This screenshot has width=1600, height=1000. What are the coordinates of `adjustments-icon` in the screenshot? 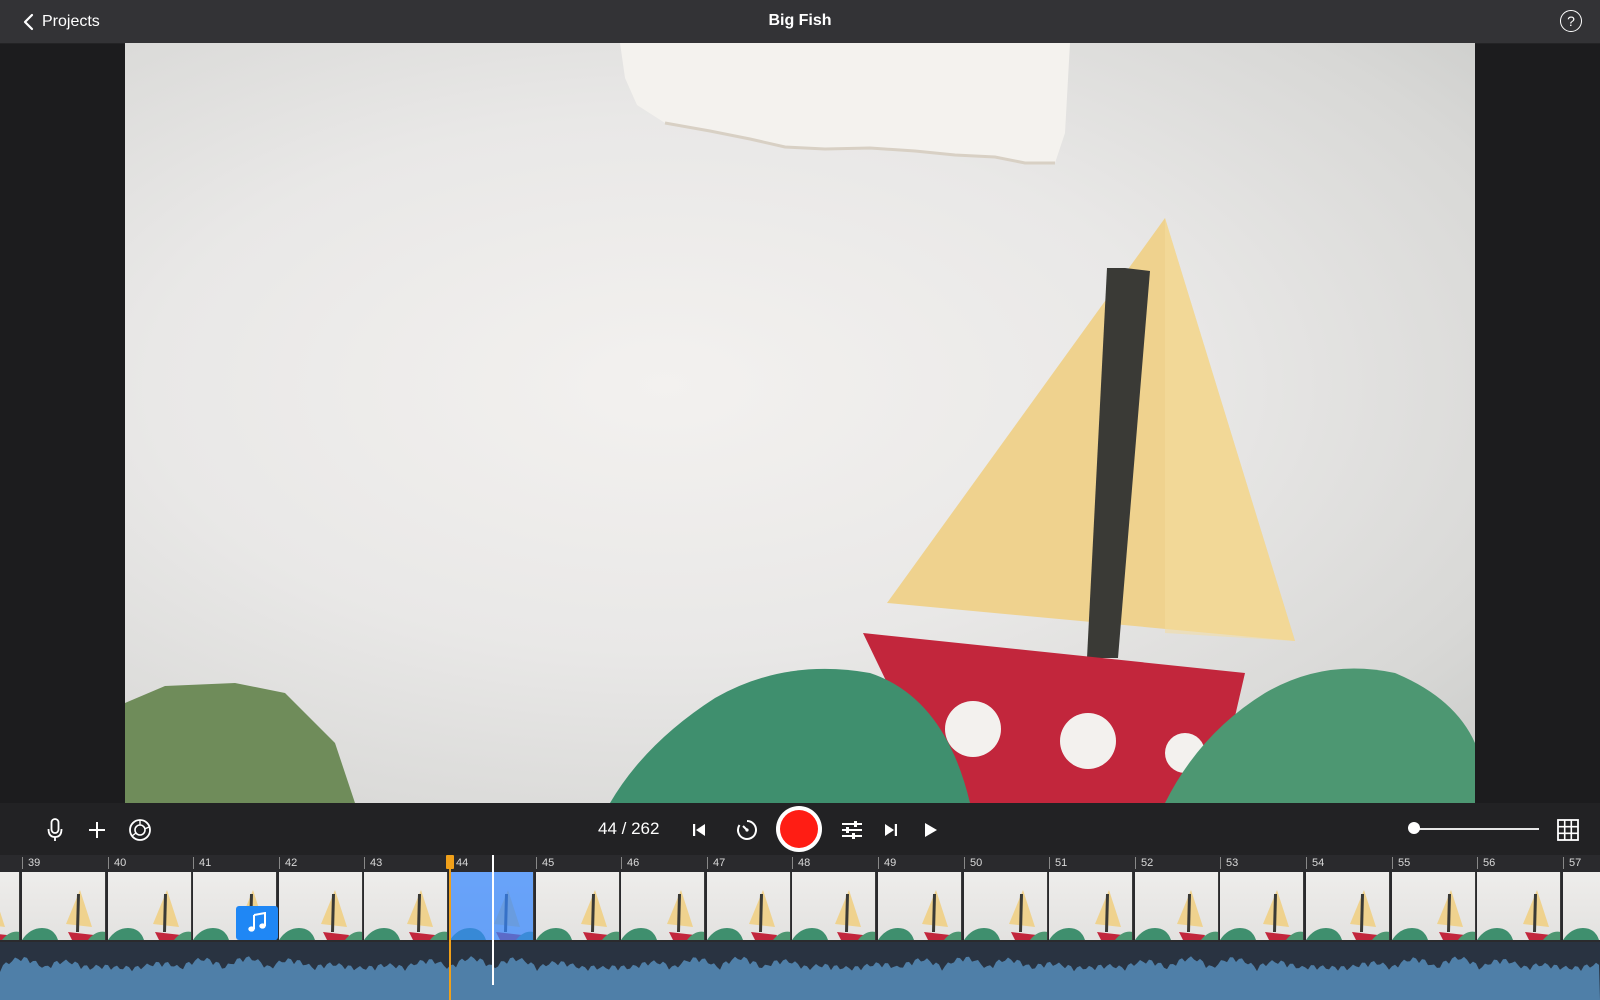 It's located at (852, 830).